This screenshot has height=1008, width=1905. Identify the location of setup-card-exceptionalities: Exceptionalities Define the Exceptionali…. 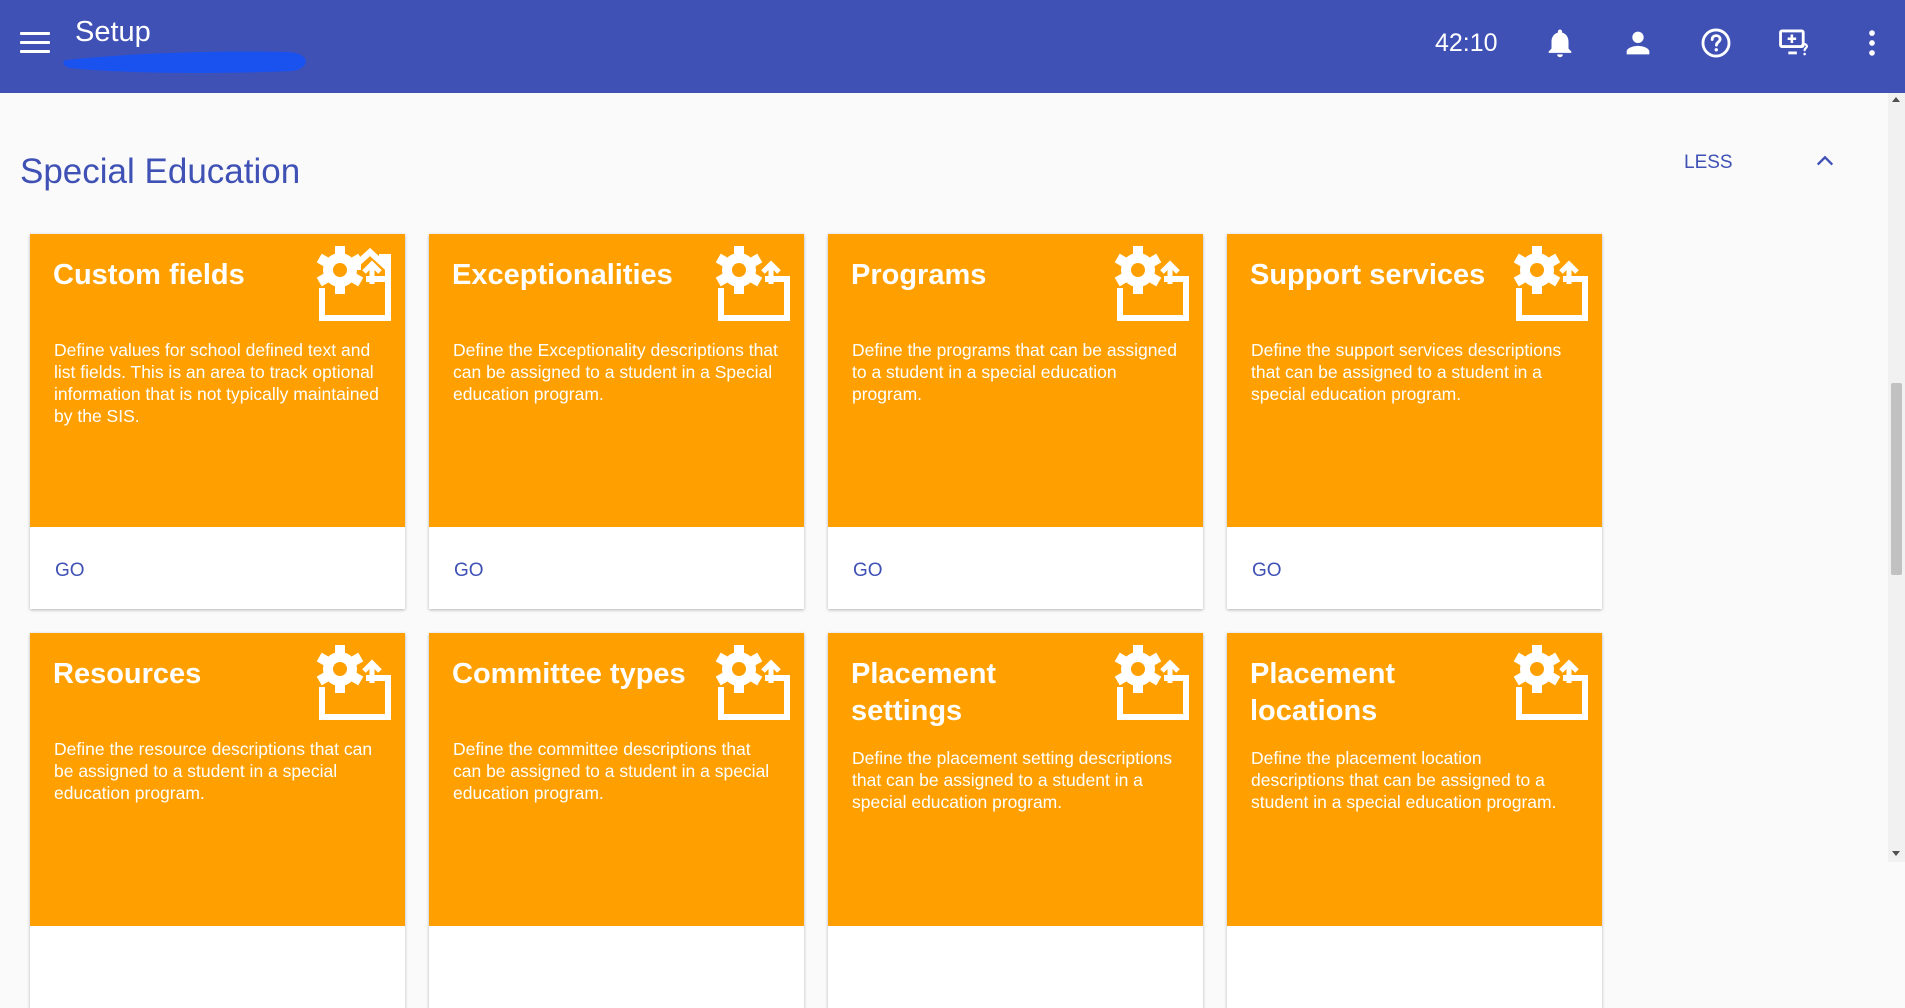
(616, 421).